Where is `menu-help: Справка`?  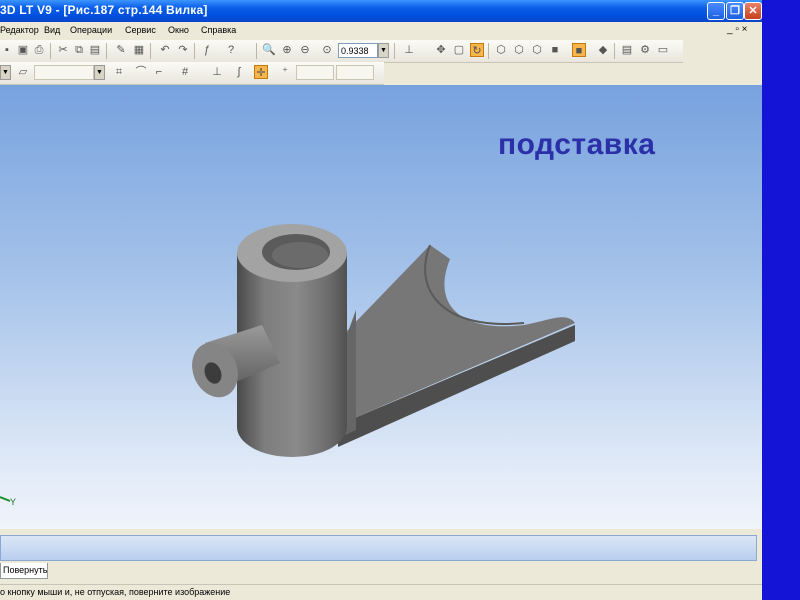 menu-help: Справка is located at coordinates (218, 30).